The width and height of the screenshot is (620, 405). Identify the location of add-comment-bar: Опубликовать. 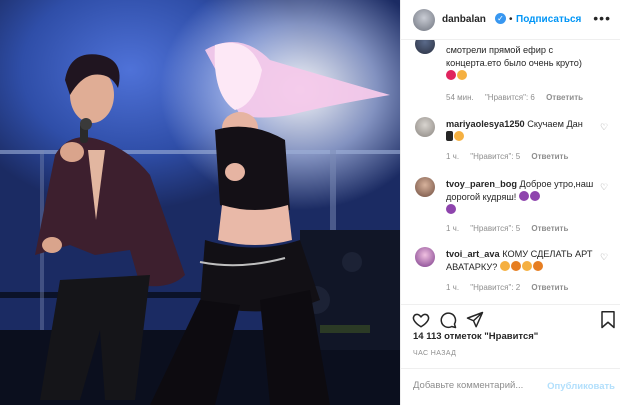
(510, 386).